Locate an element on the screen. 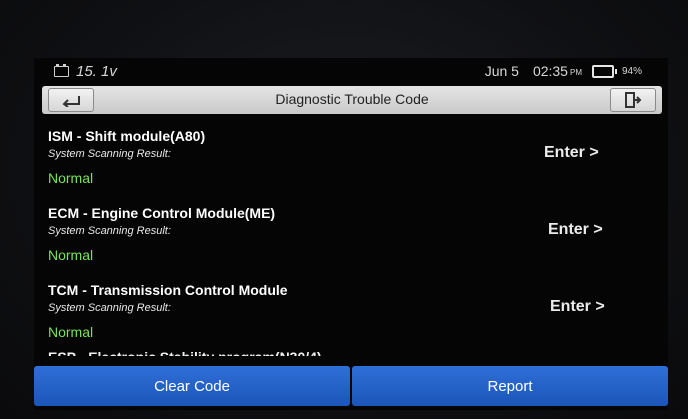  module-name: ISM - Shift module(A80) is located at coordinates (127, 136).